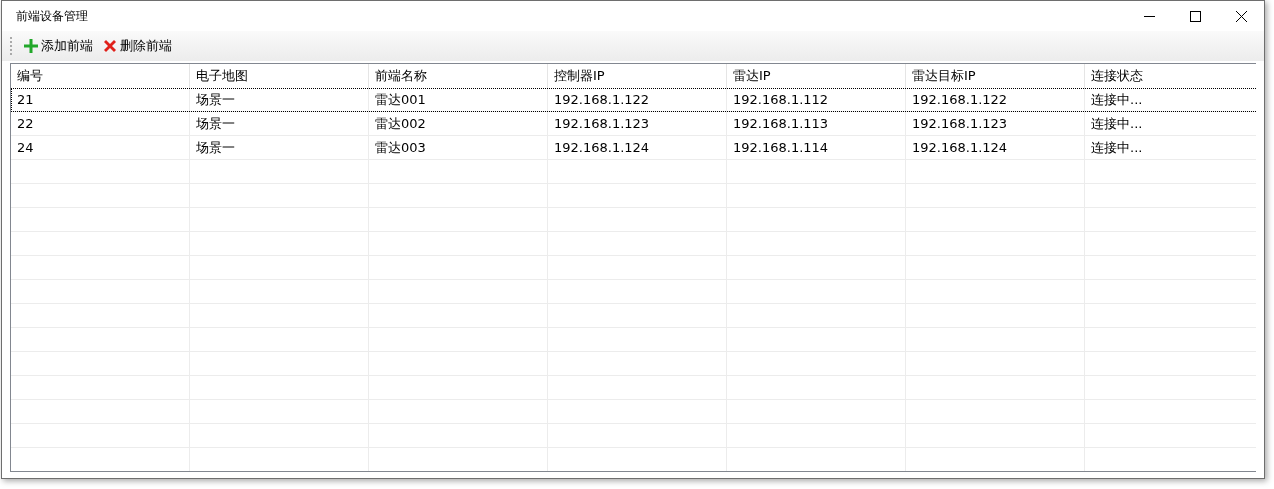 This screenshot has height=489, width=1274. I want to click on table-cell: 24, so click(100, 148).